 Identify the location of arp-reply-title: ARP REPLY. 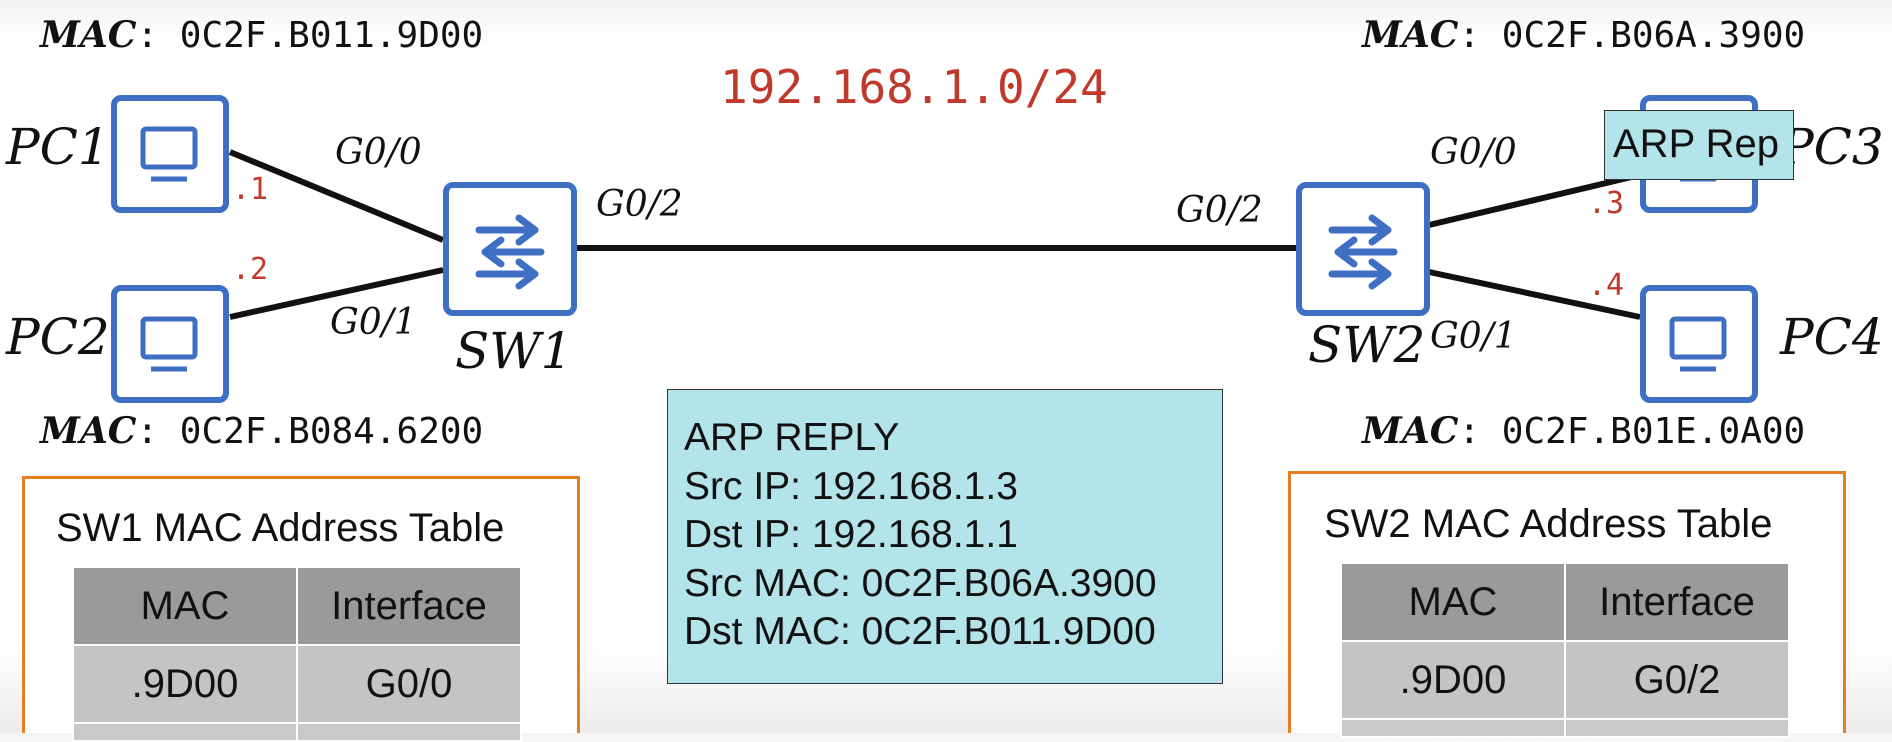
(792, 437).